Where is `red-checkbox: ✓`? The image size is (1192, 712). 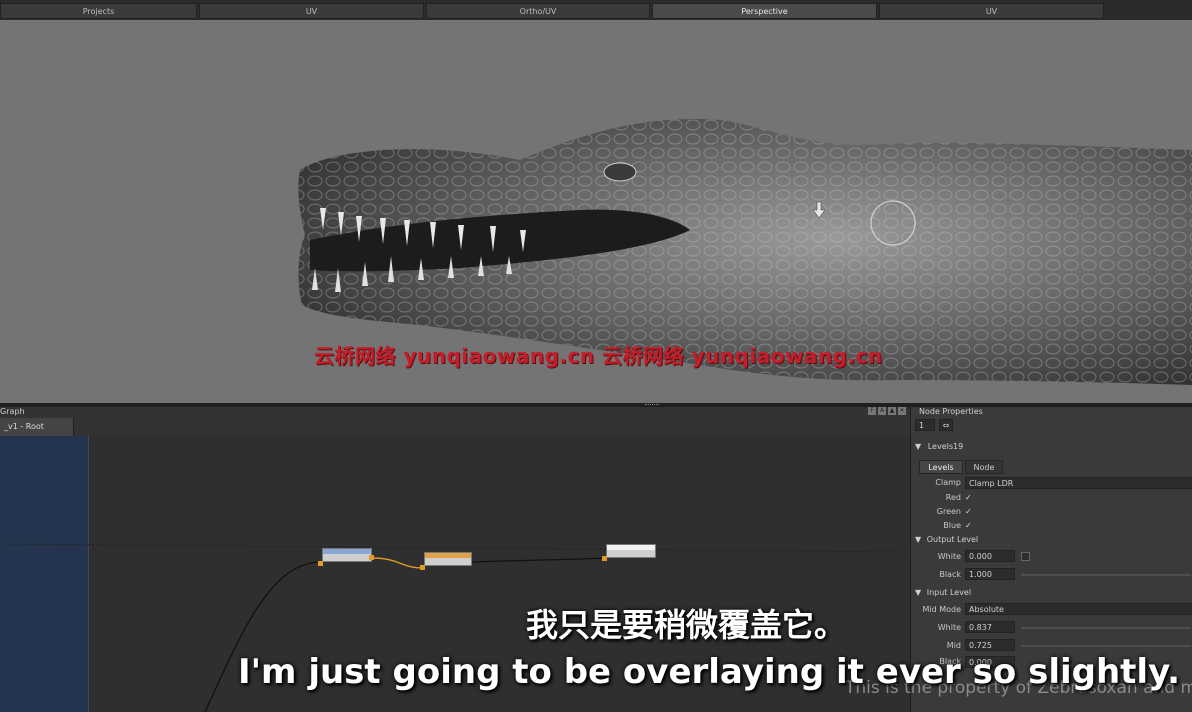
red-checkbox: ✓ is located at coordinates (968, 497).